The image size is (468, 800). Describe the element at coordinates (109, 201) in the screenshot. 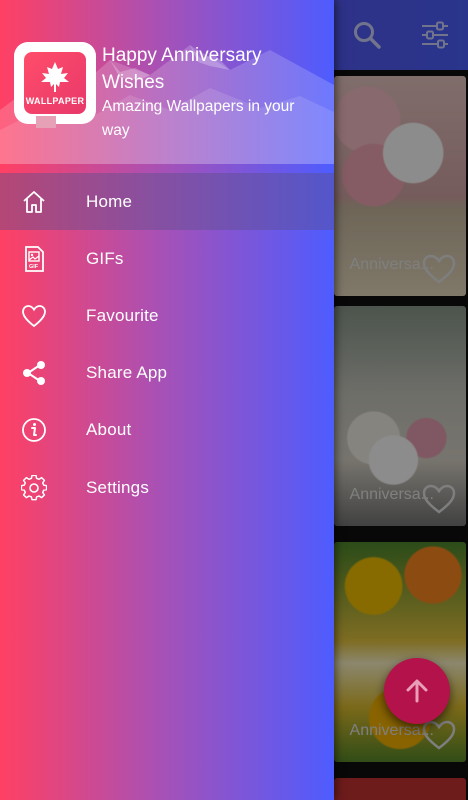

I see `menu-label-home: Home` at that location.